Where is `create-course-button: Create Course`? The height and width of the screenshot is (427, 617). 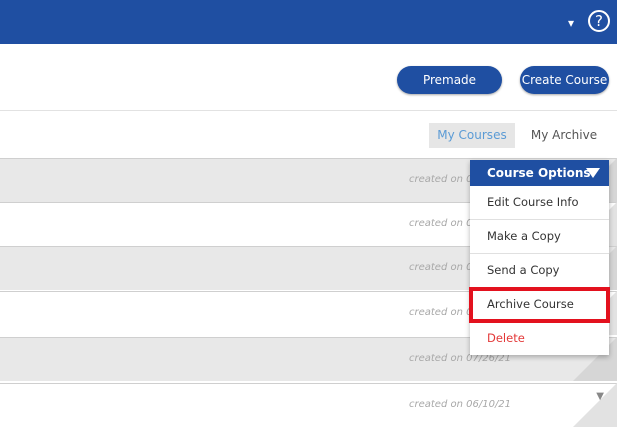 create-course-button: Create Course is located at coordinates (564, 80).